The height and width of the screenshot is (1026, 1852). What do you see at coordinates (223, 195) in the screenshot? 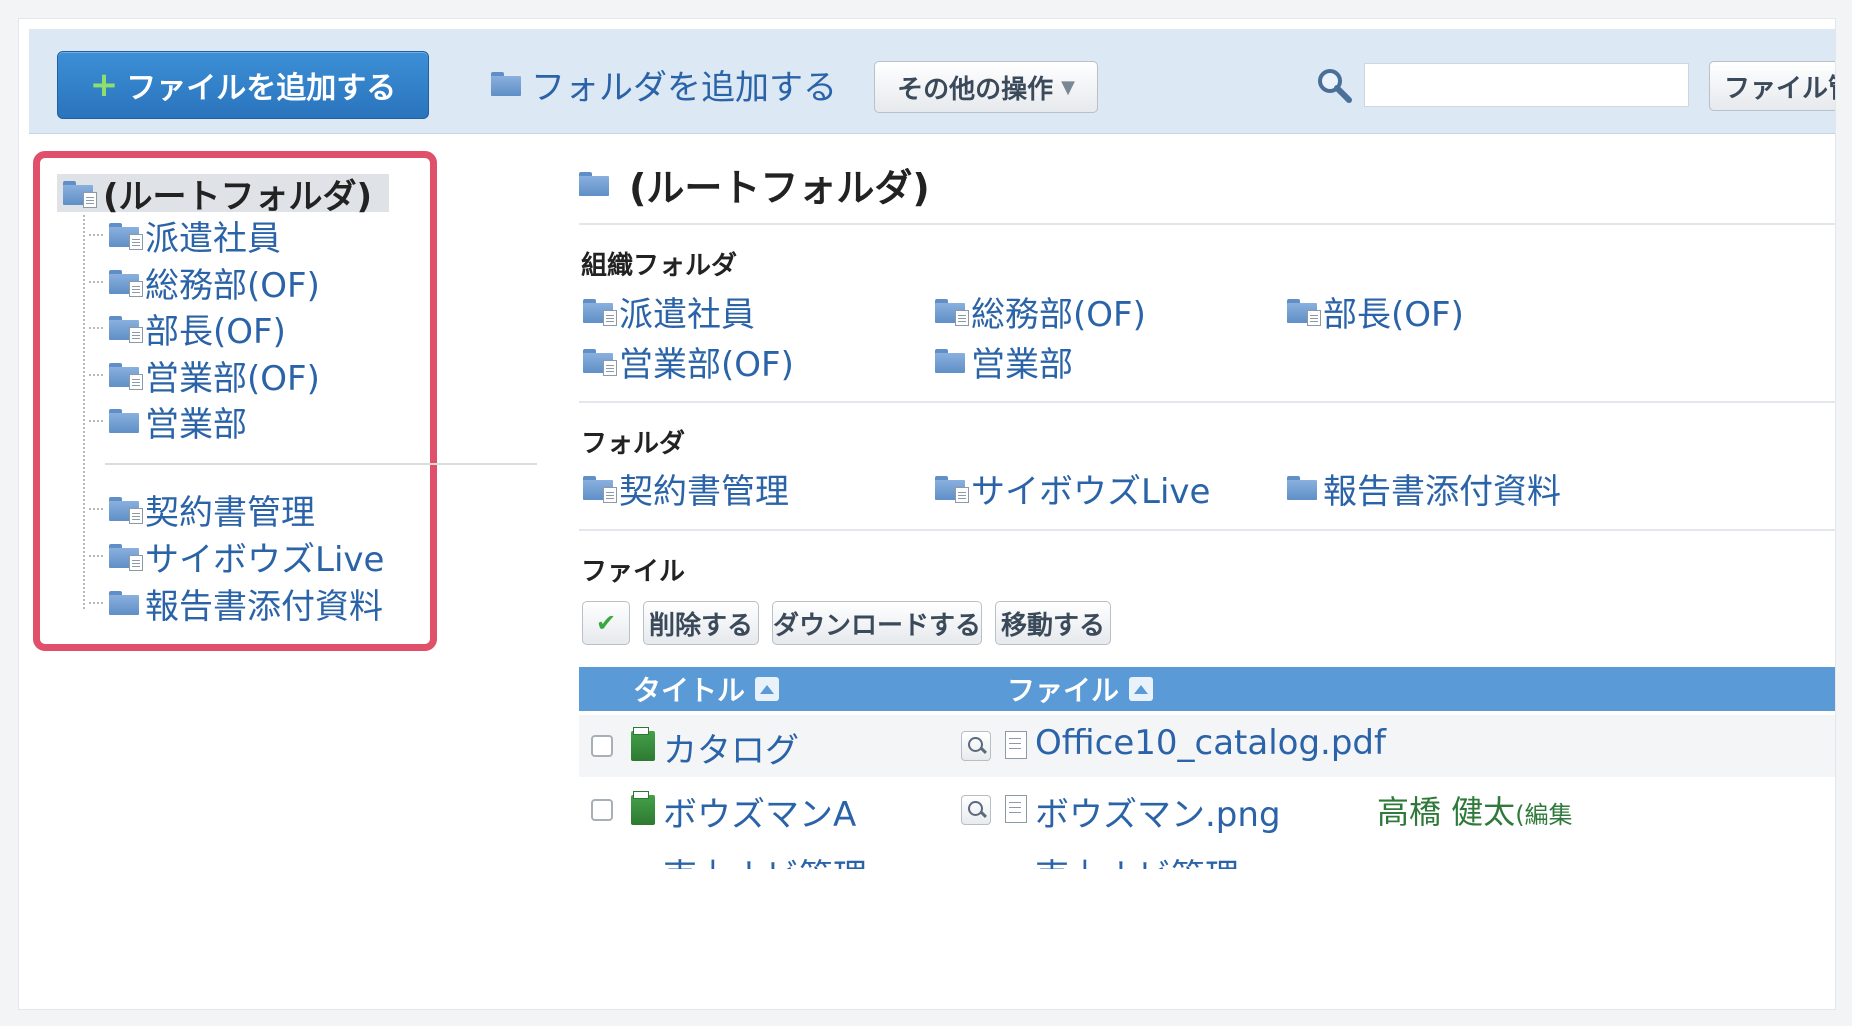
I see `tree-root-folder: (ルートフォルダ)` at bounding box center [223, 195].